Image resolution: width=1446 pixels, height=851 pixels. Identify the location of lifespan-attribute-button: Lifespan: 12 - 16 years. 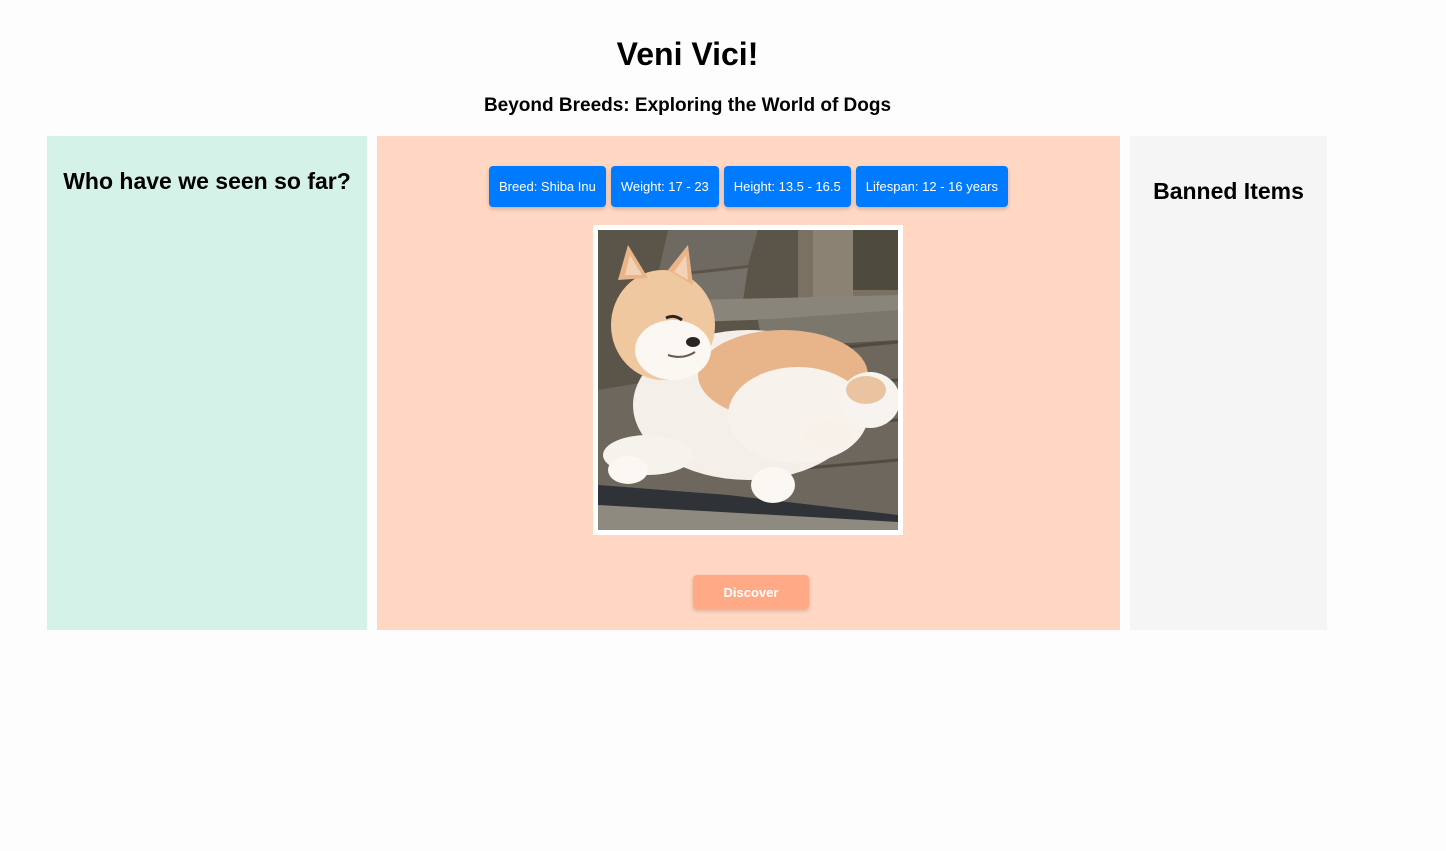
(931, 186).